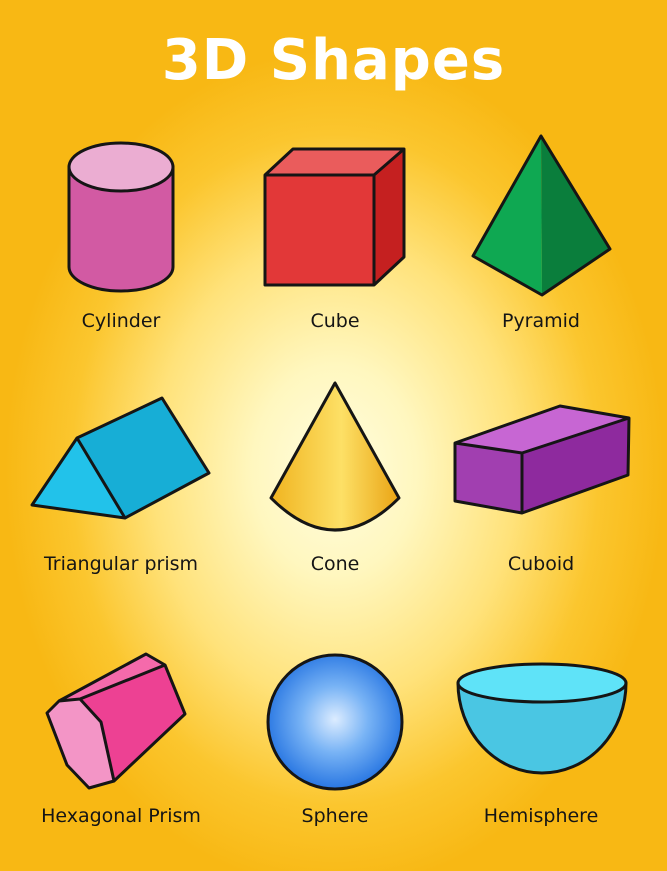 The image size is (667, 871). I want to click on shape-label-pyramid: Pyramid, so click(540, 321).